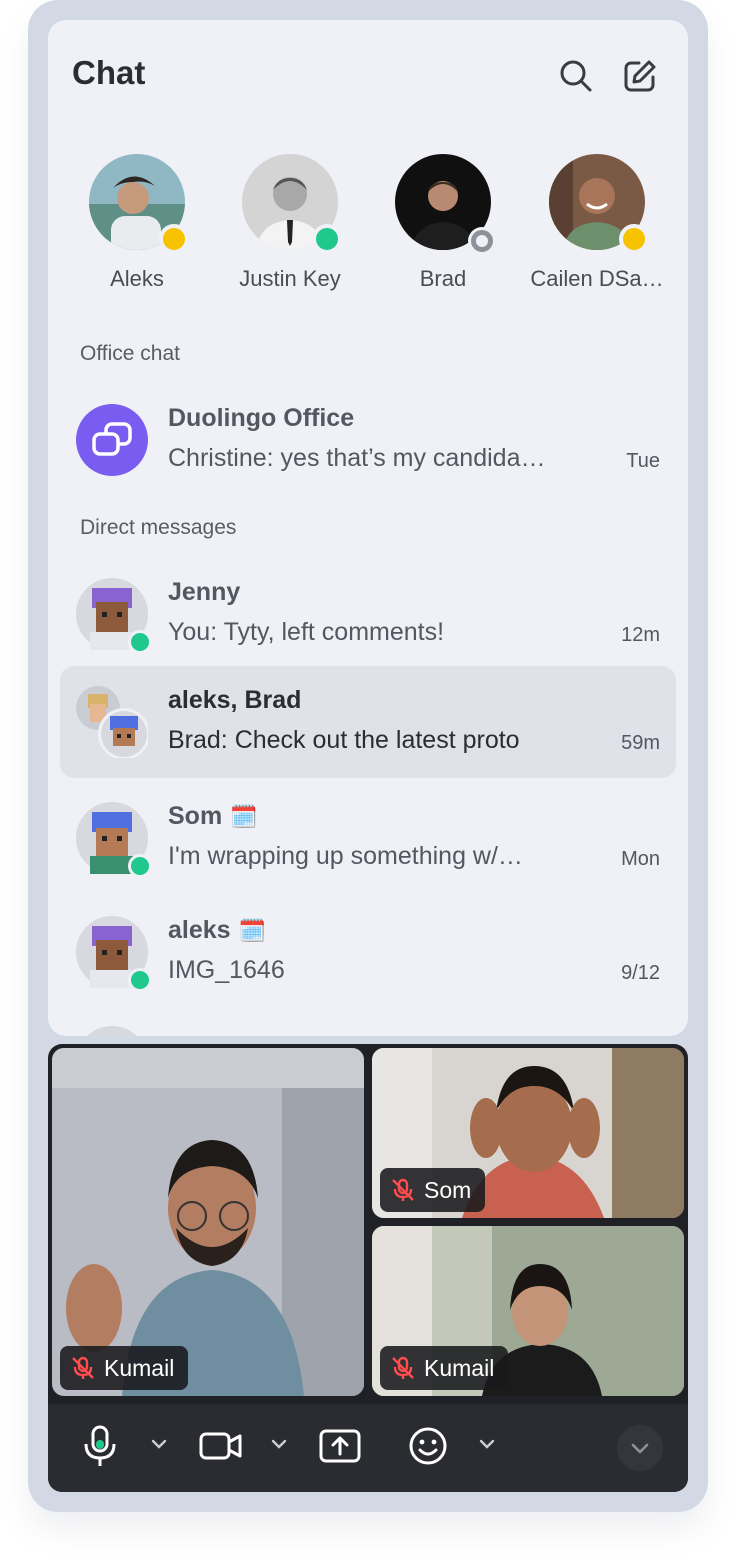 This screenshot has height=1560, width=736. What do you see at coordinates (368, 614) in the screenshot?
I see `chat-row-jenny: Jenny You: Tyty, left comments! 12m` at bounding box center [368, 614].